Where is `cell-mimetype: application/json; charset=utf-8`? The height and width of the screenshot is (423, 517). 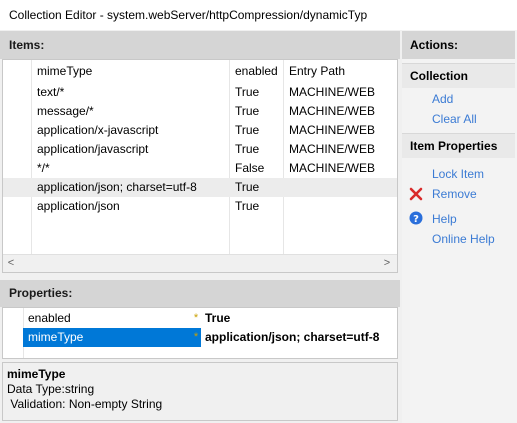
cell-mimetype: application/json; charset=utf-8 is located at coordinates (117, 187).